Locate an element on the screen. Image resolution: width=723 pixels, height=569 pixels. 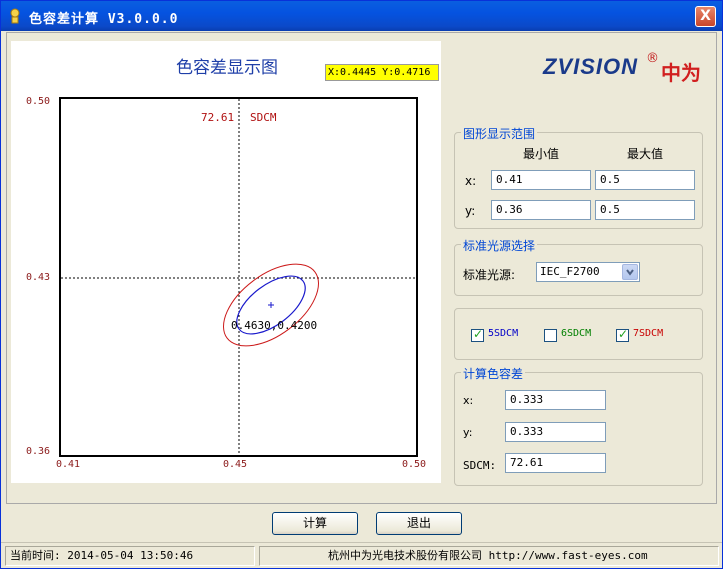
status-company: 杭州中为光电技术股份有限公司 http://www.fast-eyes.com is located at coordinates (489, 556).